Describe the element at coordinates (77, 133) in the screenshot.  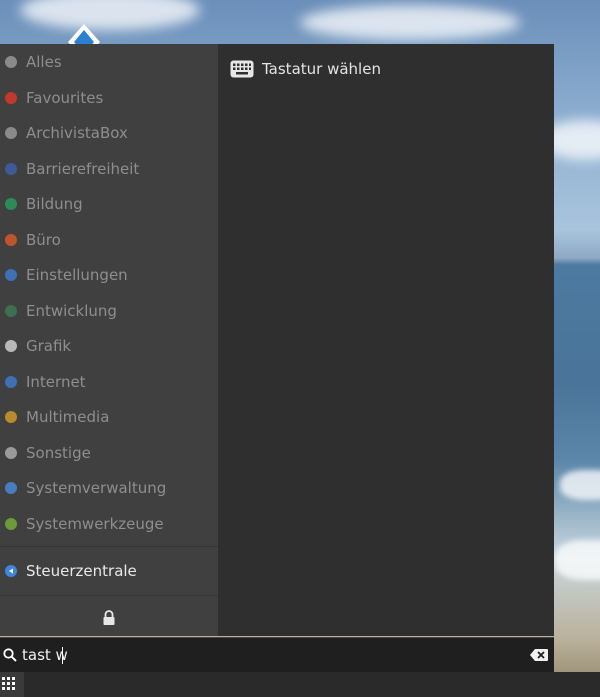
I see `sidebar-item-label: ArchivistaBox` at that location.